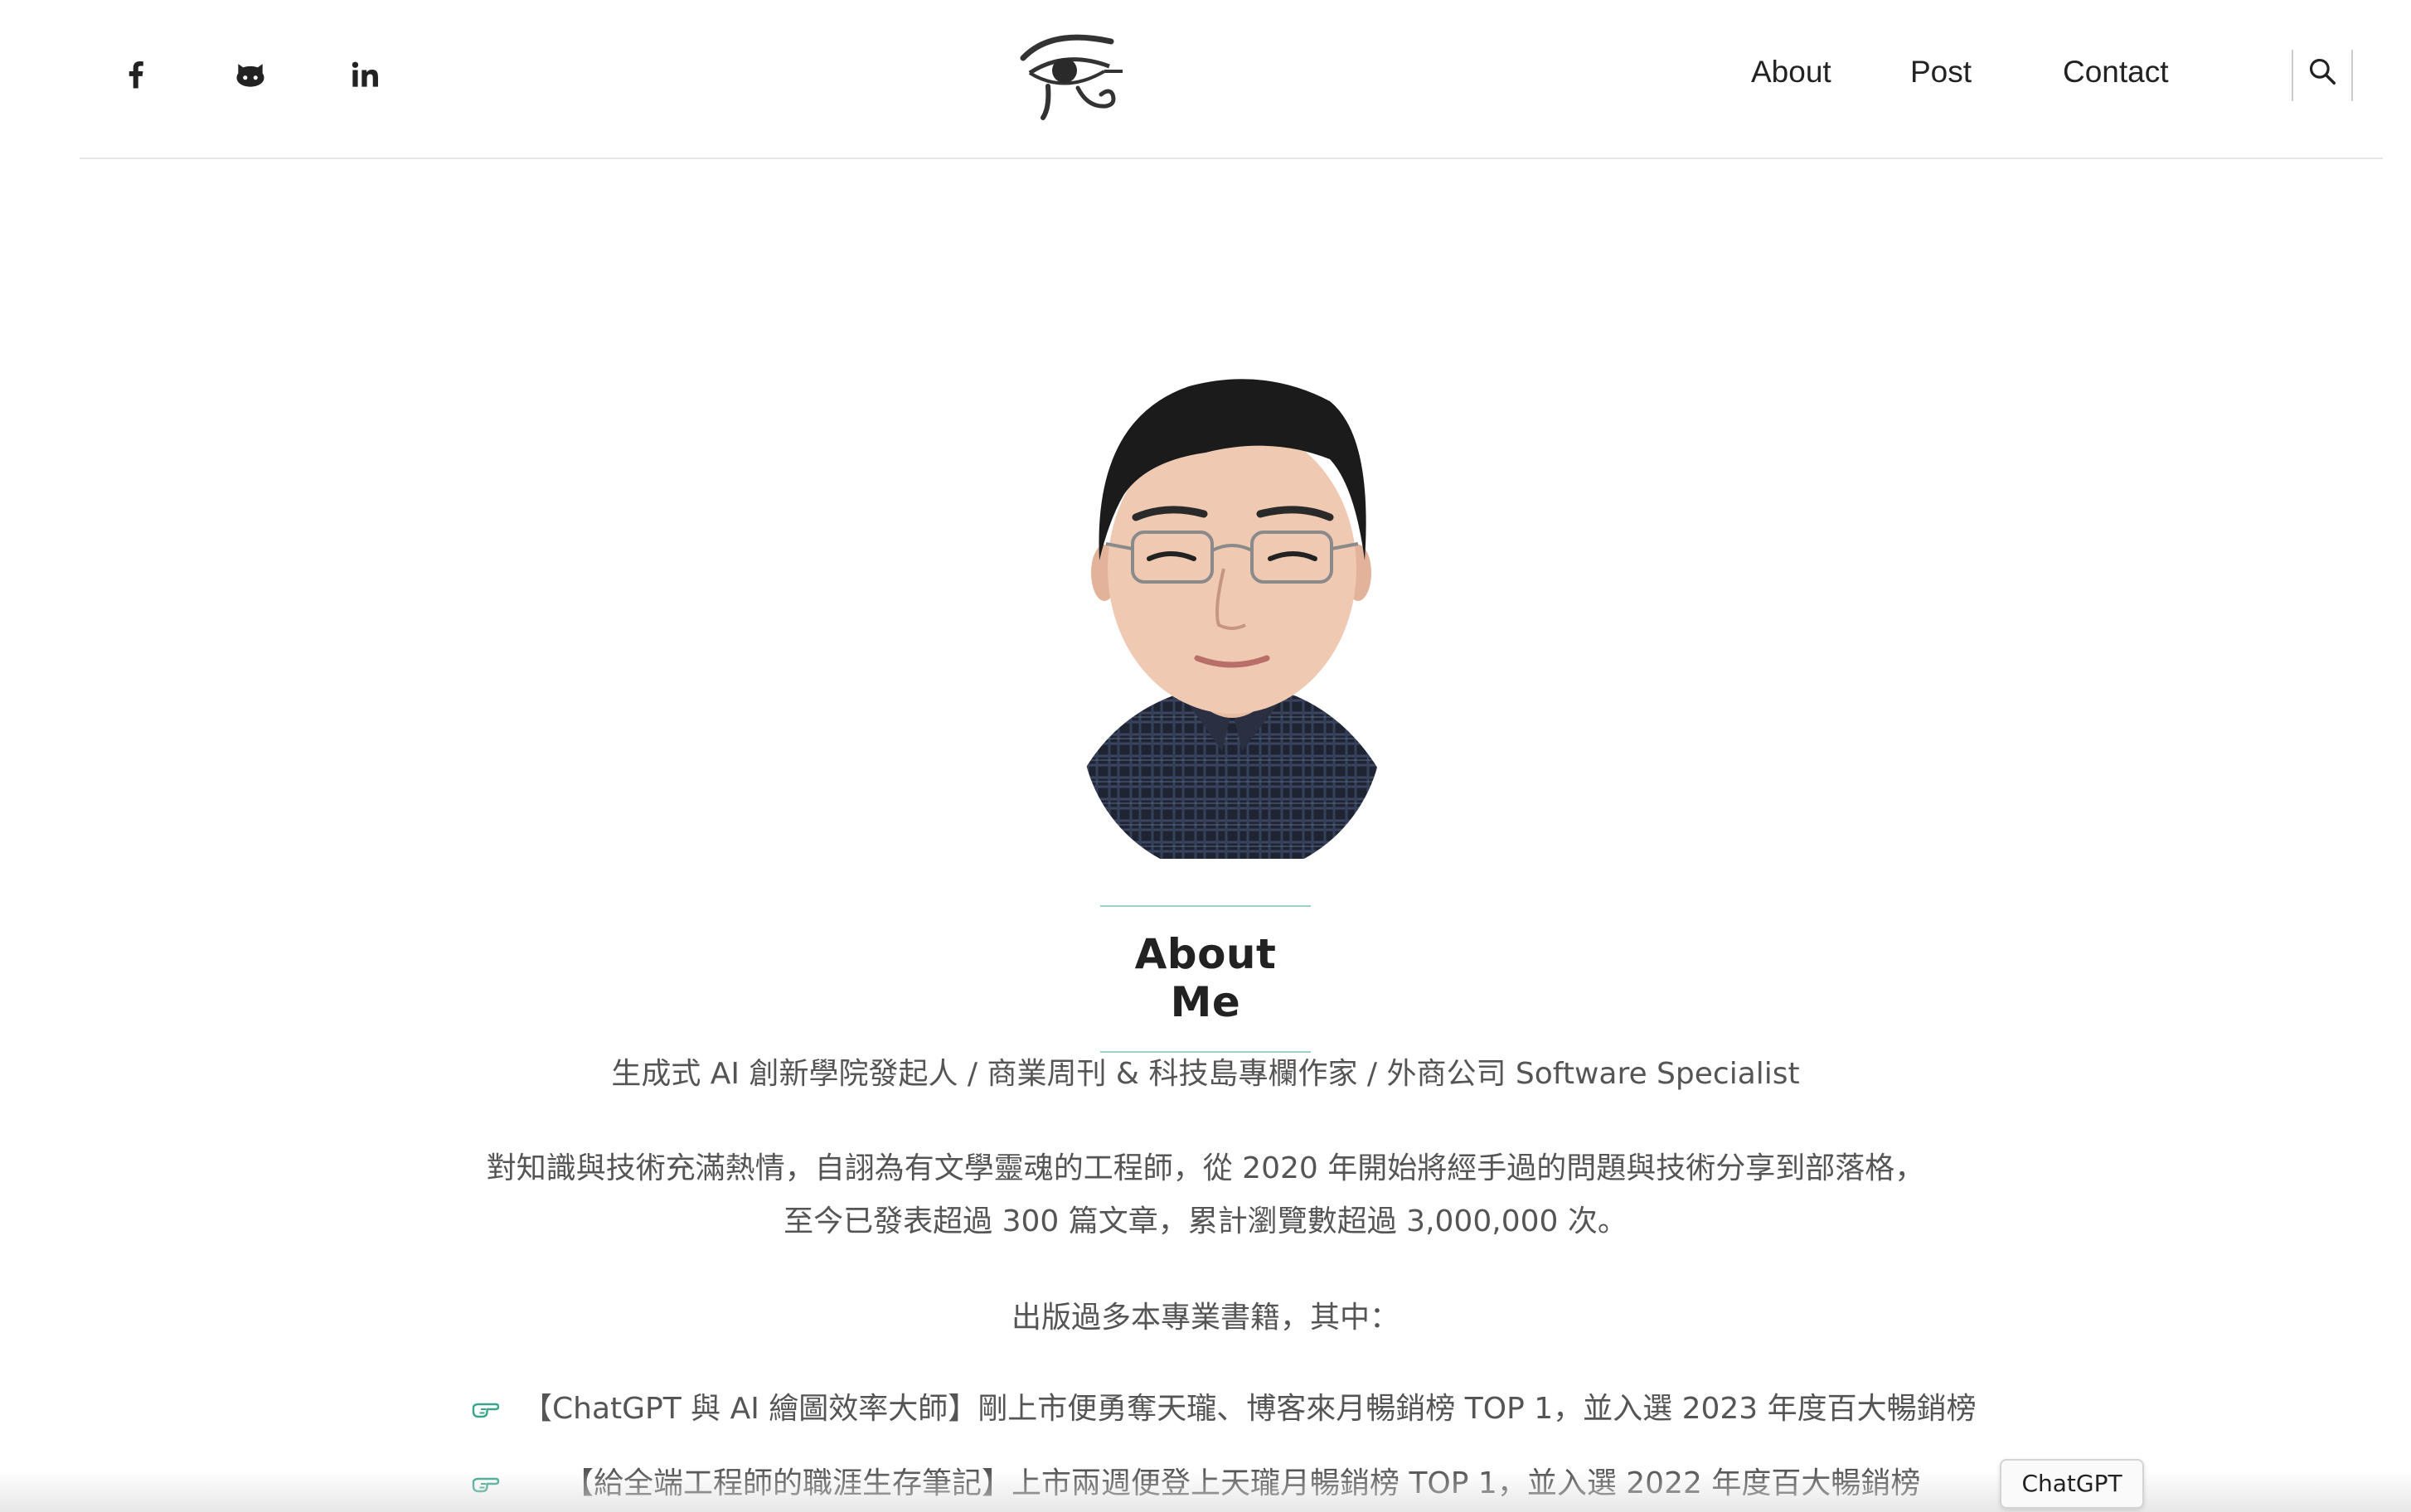 This screenshot has width=2411, height=1512. I want to click on chatgpt-chip: ChatGPT, so click(2072, 1484).